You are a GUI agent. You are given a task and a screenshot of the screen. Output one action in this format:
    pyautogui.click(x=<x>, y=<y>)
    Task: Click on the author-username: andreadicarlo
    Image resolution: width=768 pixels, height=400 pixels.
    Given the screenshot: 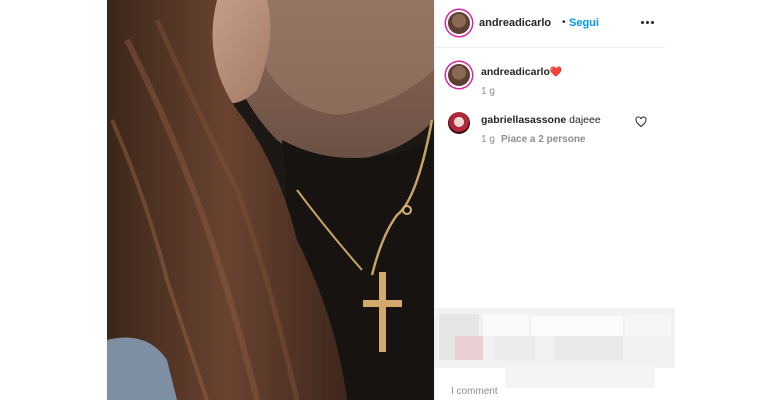 What is the action you would take?
    pyautogui.click(x=515, y=23)
    